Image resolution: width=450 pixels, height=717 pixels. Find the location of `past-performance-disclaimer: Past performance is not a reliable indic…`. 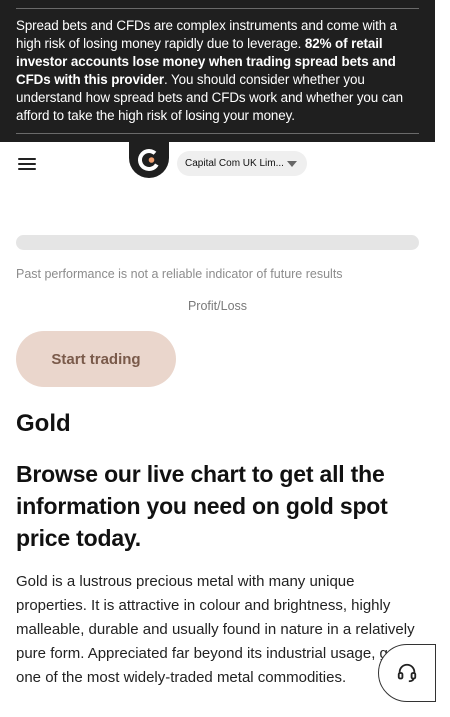

past-performance-disclaimer: Past performance is not a reliable indic… is located at coordinates (179, 274).